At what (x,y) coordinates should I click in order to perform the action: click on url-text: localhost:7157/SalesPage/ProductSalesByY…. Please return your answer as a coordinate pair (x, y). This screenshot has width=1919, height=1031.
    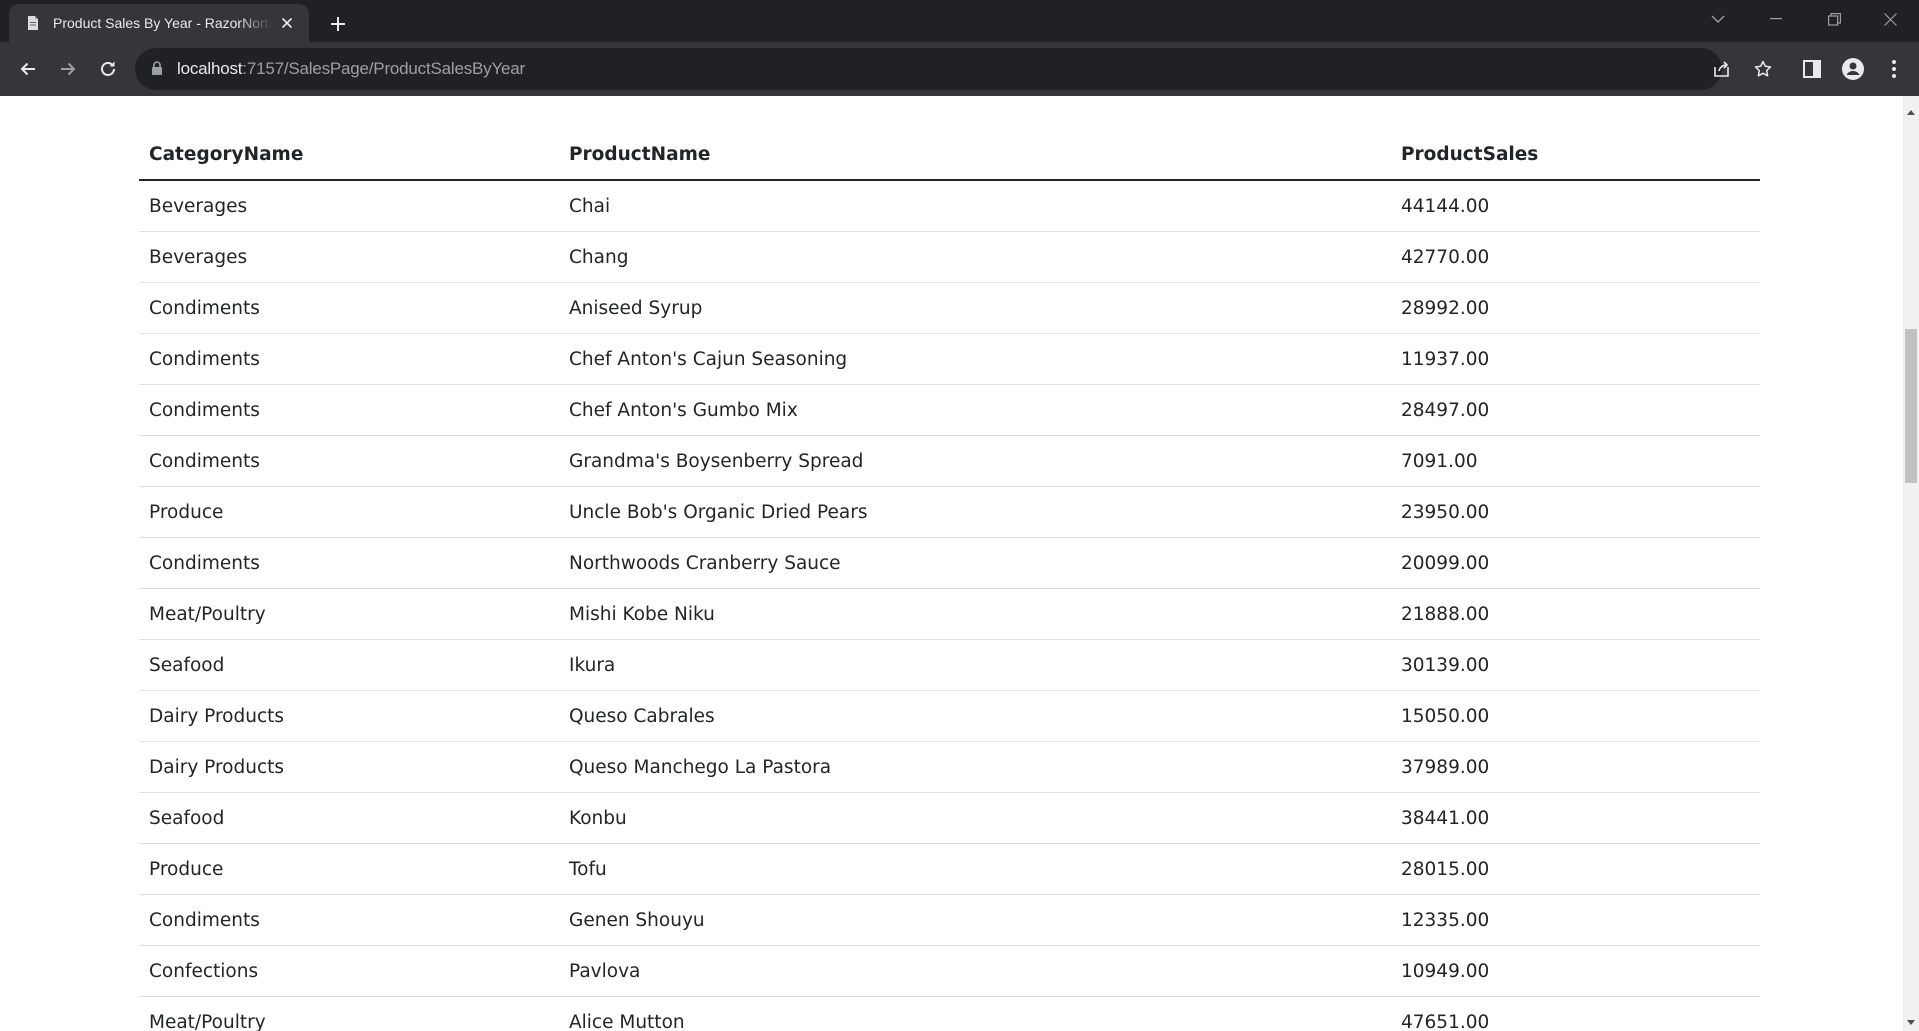
    Looking at the image, I should click on (351, 69).